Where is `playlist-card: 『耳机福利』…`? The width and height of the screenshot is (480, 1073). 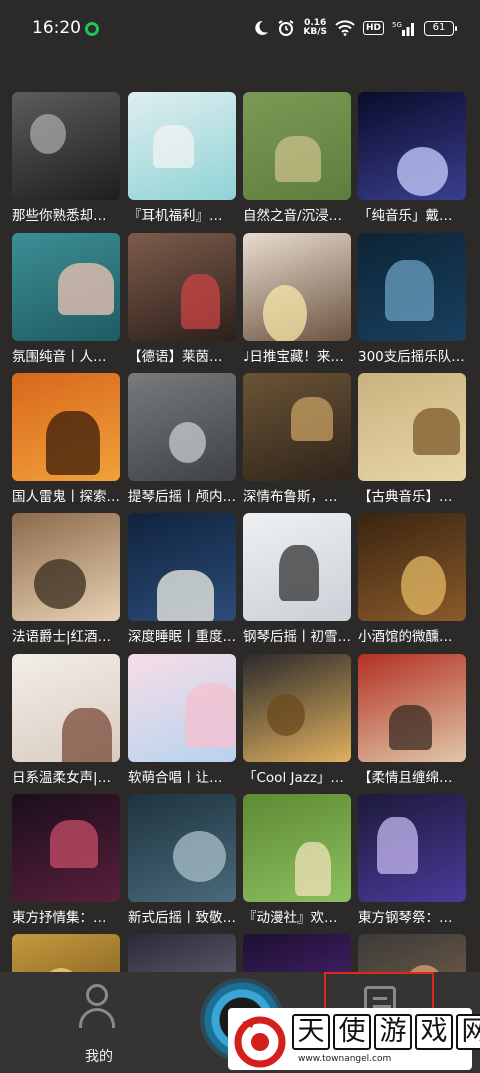
playlist-card: 『耳机福利』… is located at coordinates (182, 159).